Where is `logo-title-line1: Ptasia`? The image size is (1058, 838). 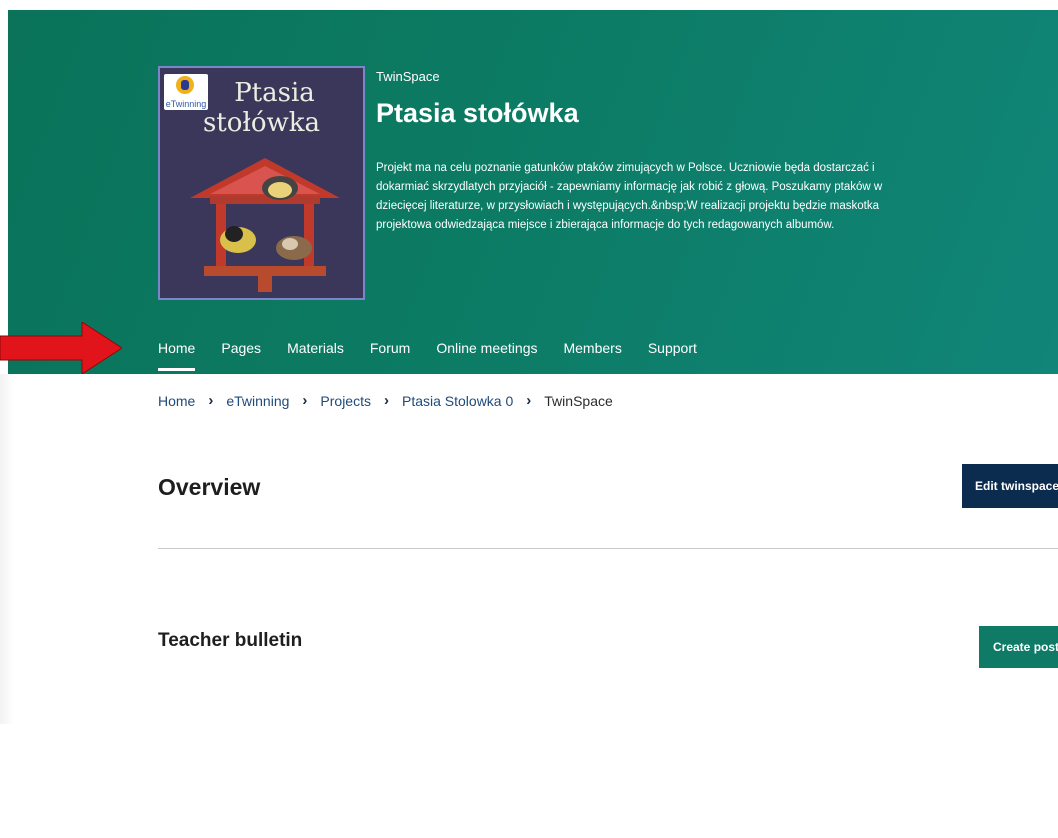
logo-title-line1: Ptasia is located at coordinates (274, 93).